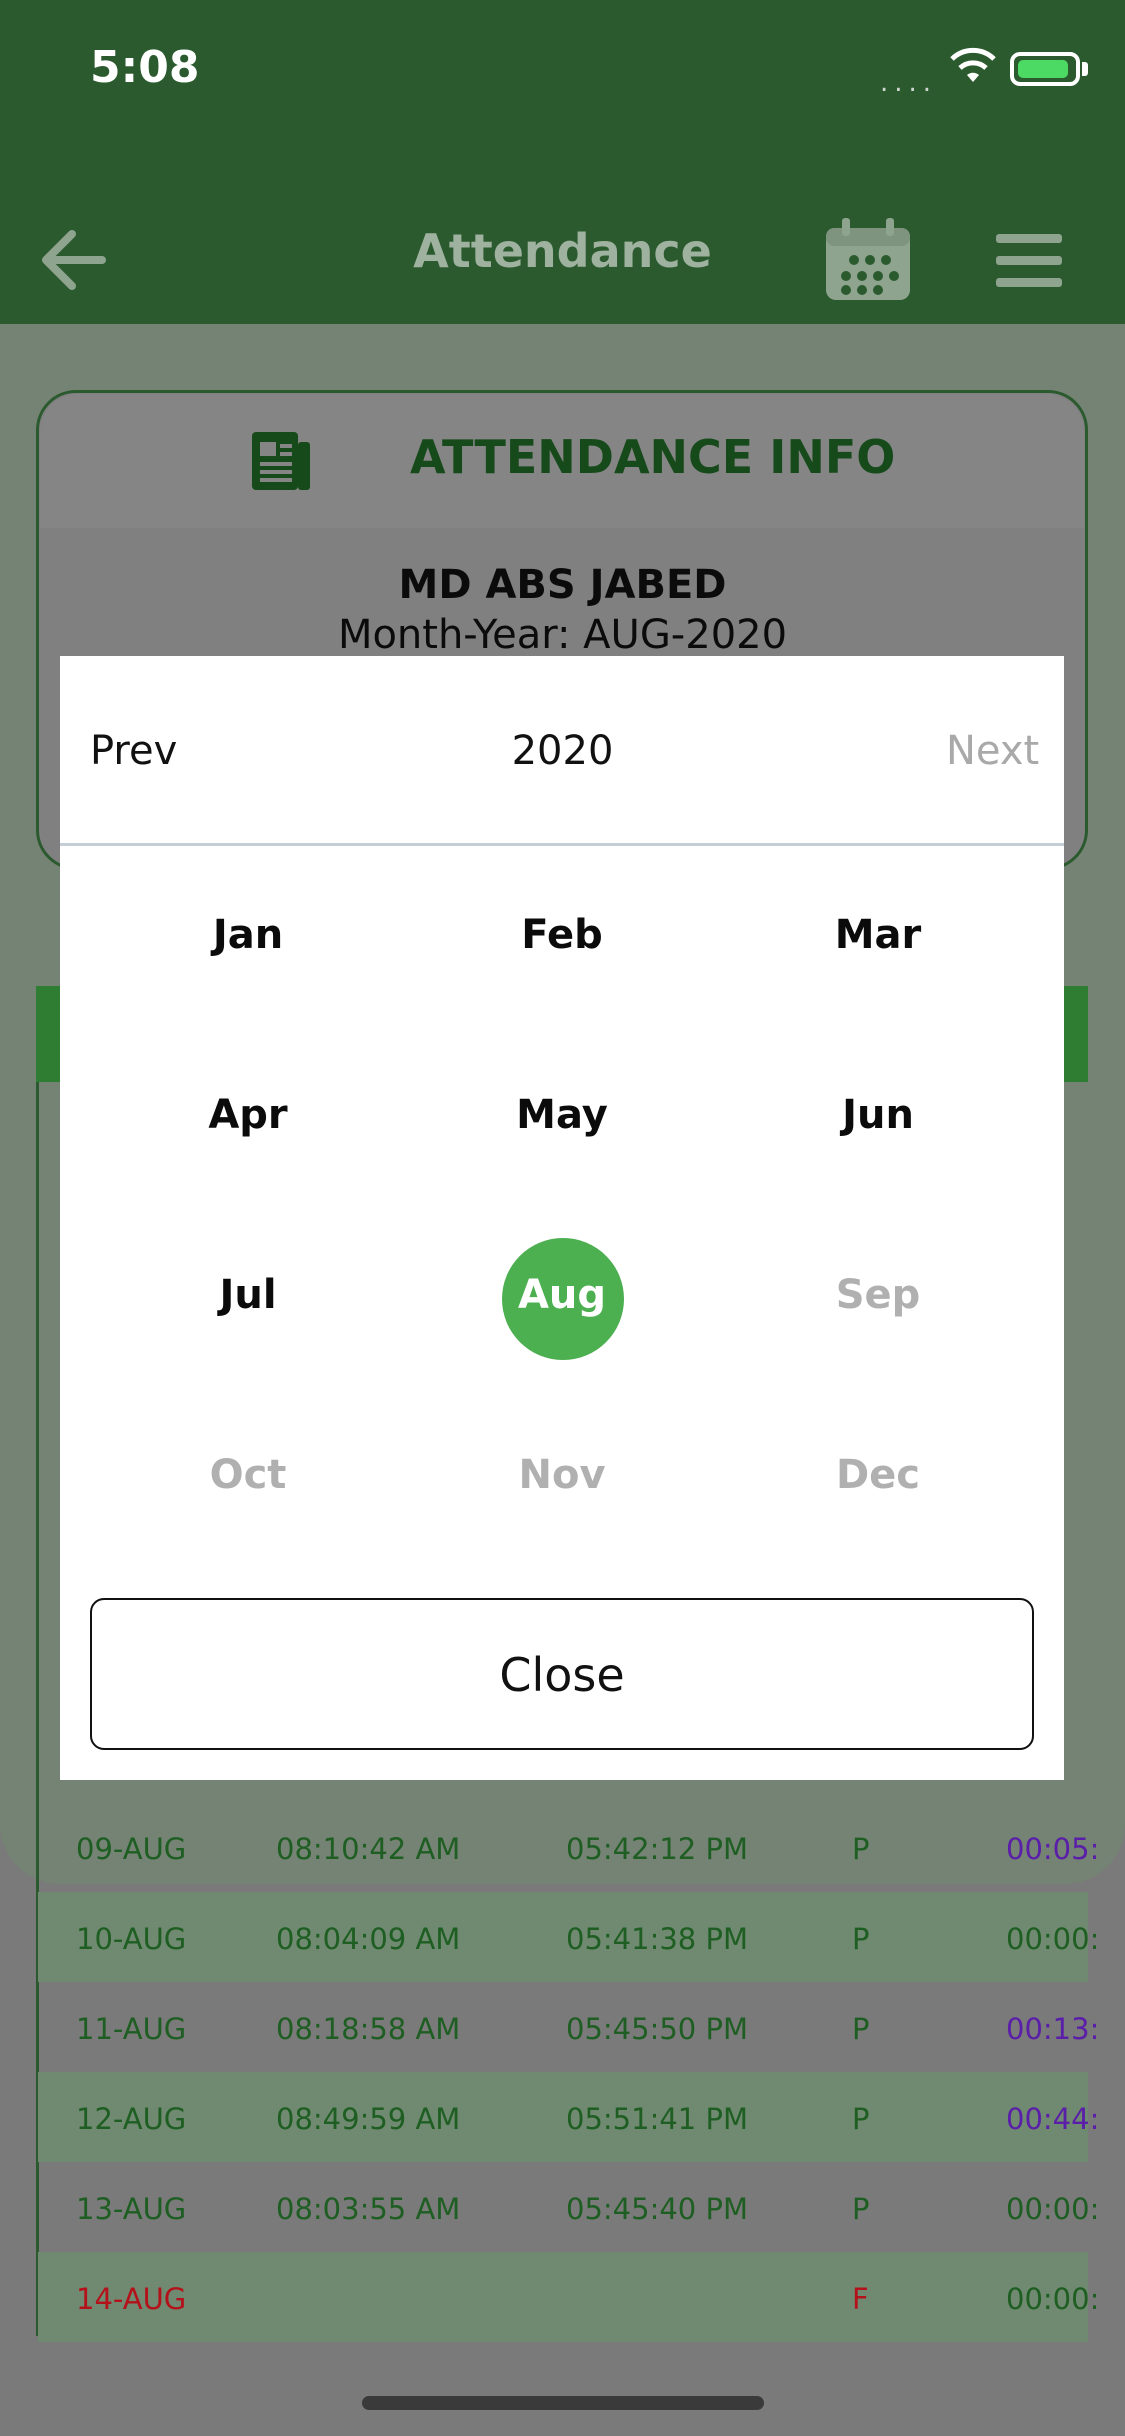 Image resolution: width=1125 pixels, height=2436 pixels. I want to click on table-row: 13-AUG 08:03:55 AM 05:45:40 PM P 00:00:, so click(568, 2207).